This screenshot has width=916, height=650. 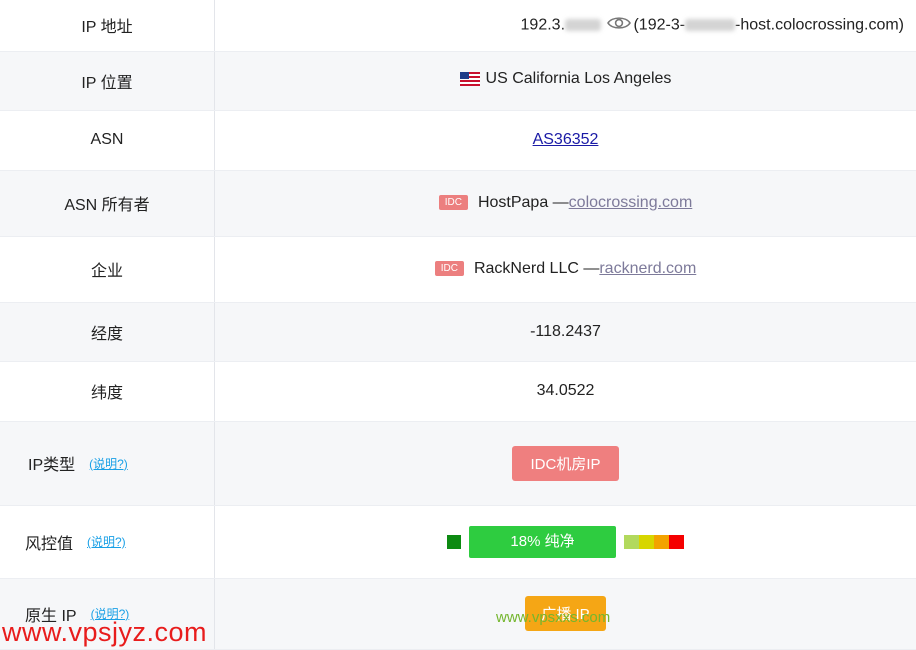 What do you see at coordinates (470, 81) in the screenshot?
I see `us-flag-icon` at bounding box center [470, 81].